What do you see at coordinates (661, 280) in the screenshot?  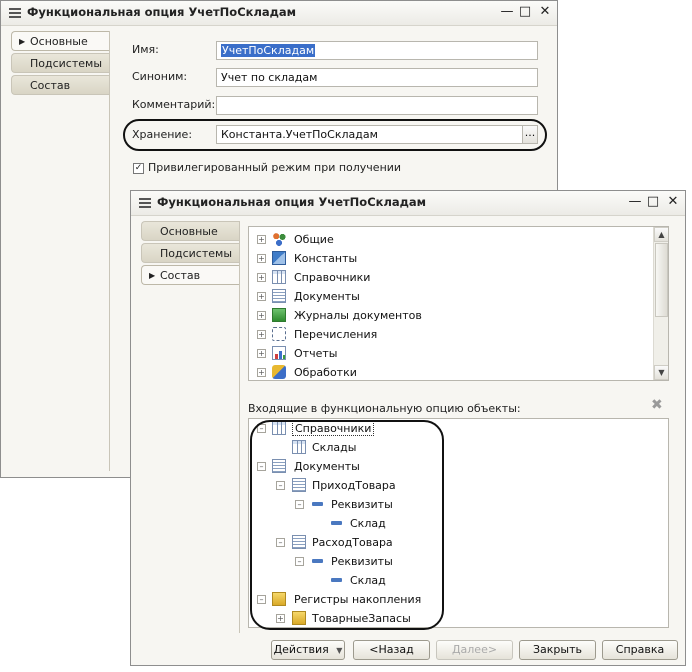 I see `scroll-thumb` at bounding box center [661, 280].